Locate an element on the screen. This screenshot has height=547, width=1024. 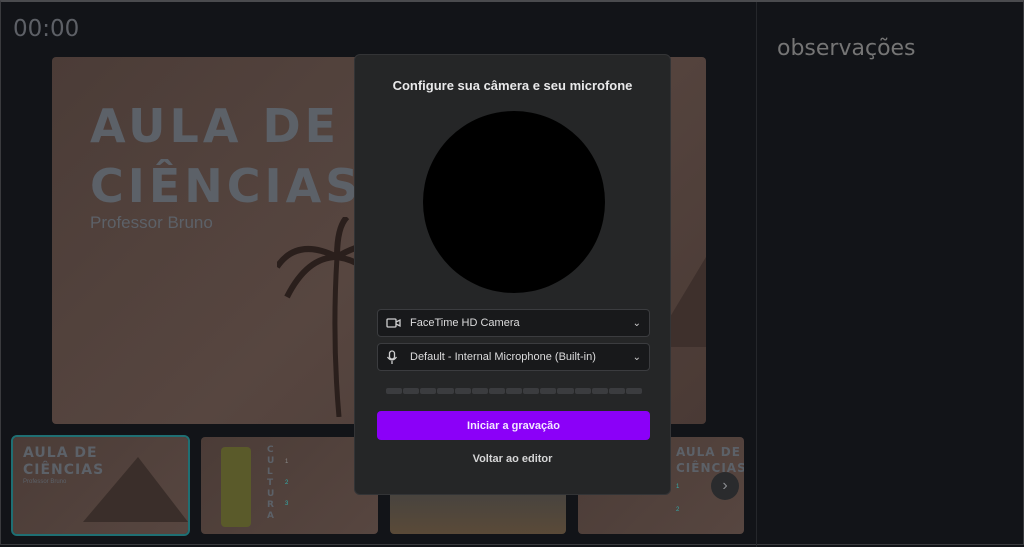
notes-input is located at coordinates (897, 48).